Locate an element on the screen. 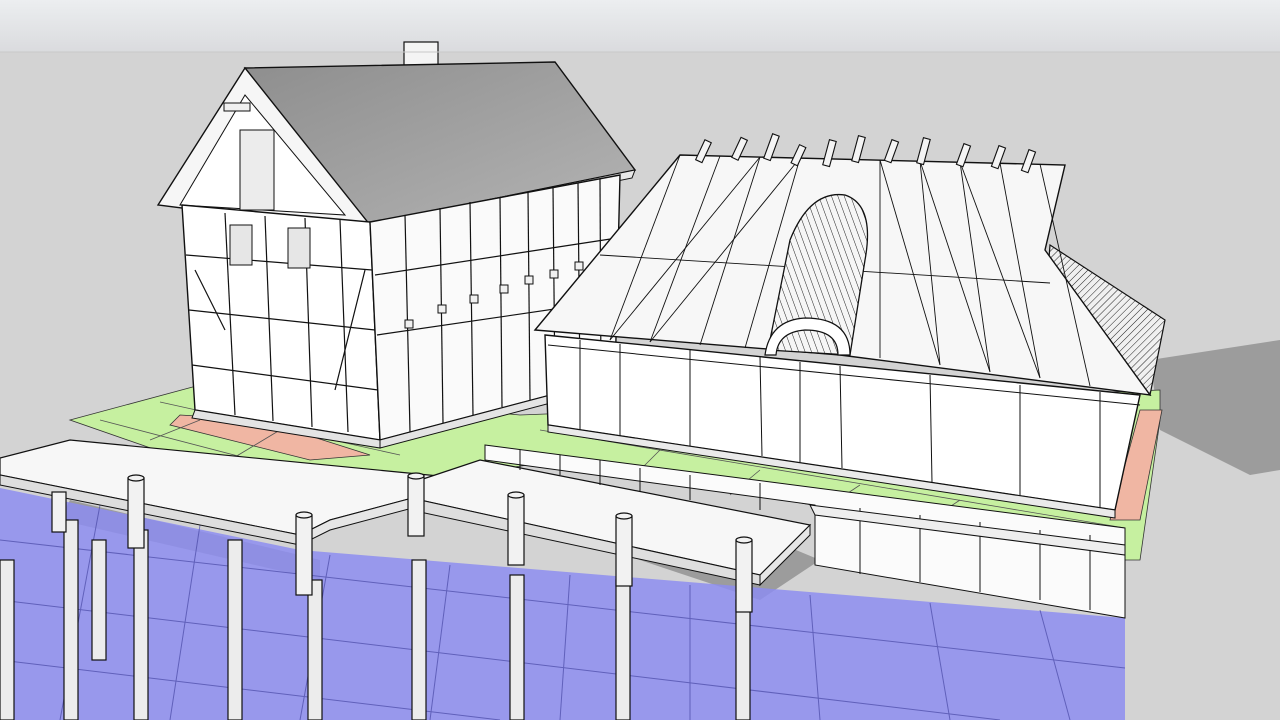  sky-background is located at coordinates (640, 26).